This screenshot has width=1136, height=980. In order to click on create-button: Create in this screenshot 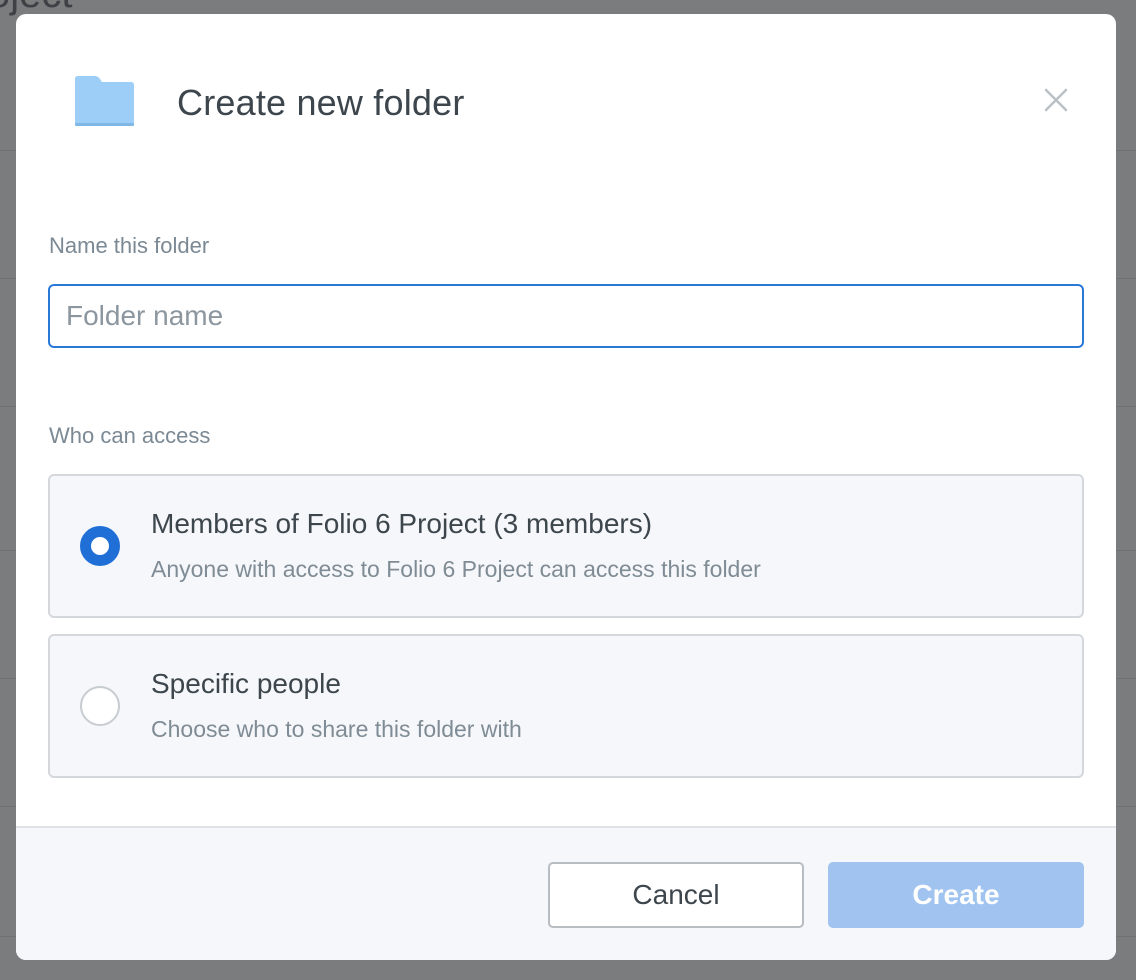, I will do `click(956, 895)`.